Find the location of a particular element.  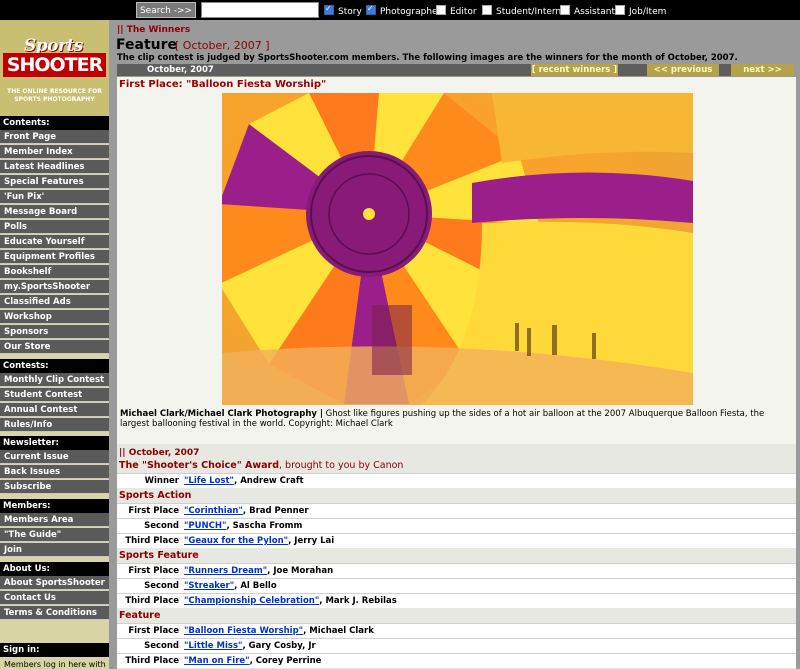

signin-header: Sign in: is located at coordinates (54, 650).